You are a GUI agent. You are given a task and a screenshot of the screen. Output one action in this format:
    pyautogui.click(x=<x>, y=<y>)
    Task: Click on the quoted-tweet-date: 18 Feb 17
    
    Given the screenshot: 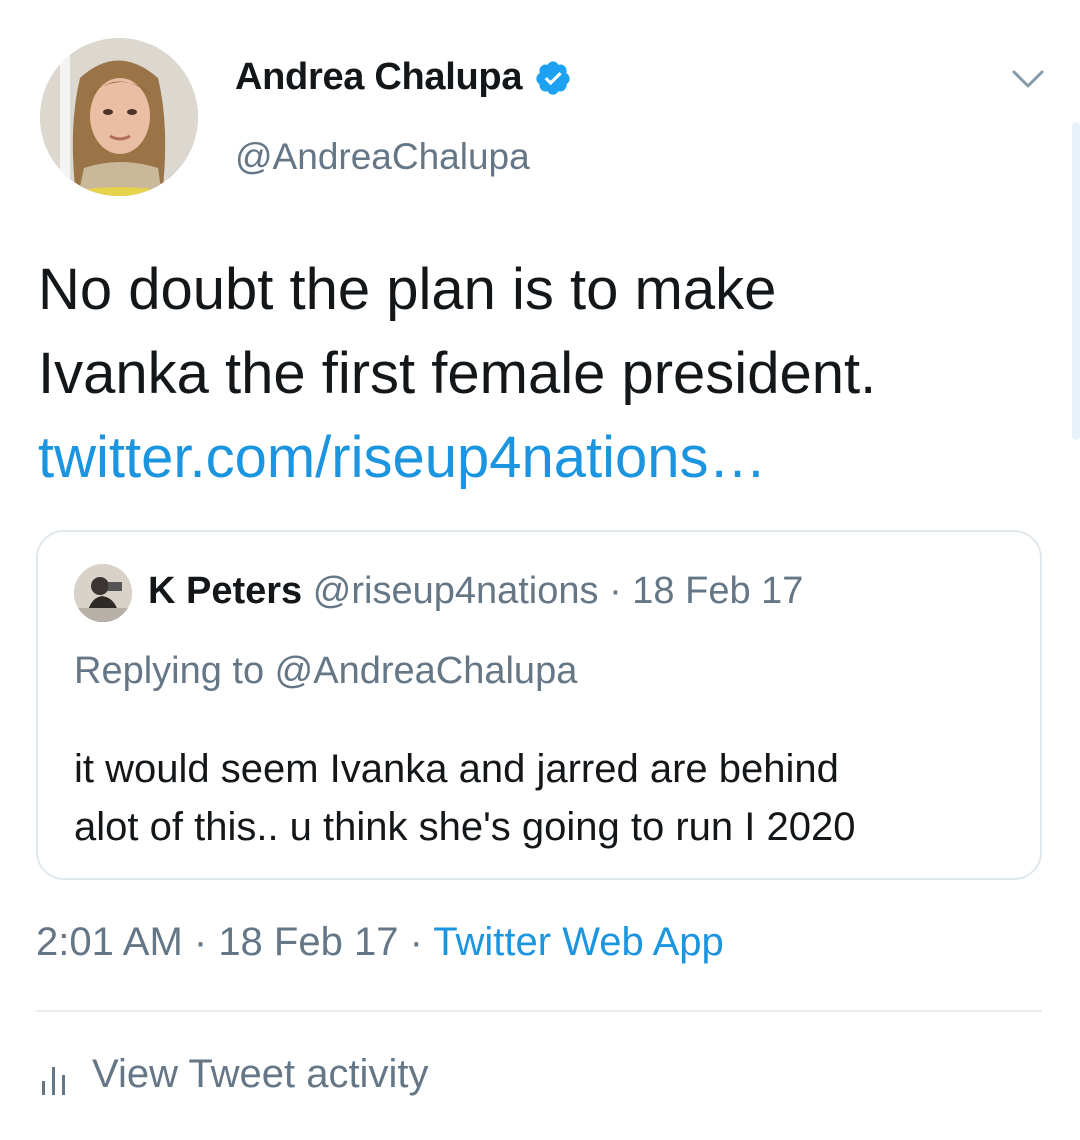 What is the action you would take?
    pyautogui.click(x=718, y=591)
    